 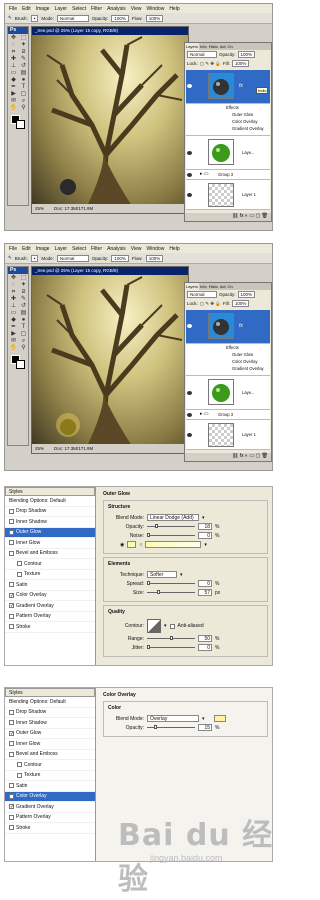 What do you see at coordinates (171, 638) in the screenshot?
I see `range-slider` at bounding box center [171, 638].